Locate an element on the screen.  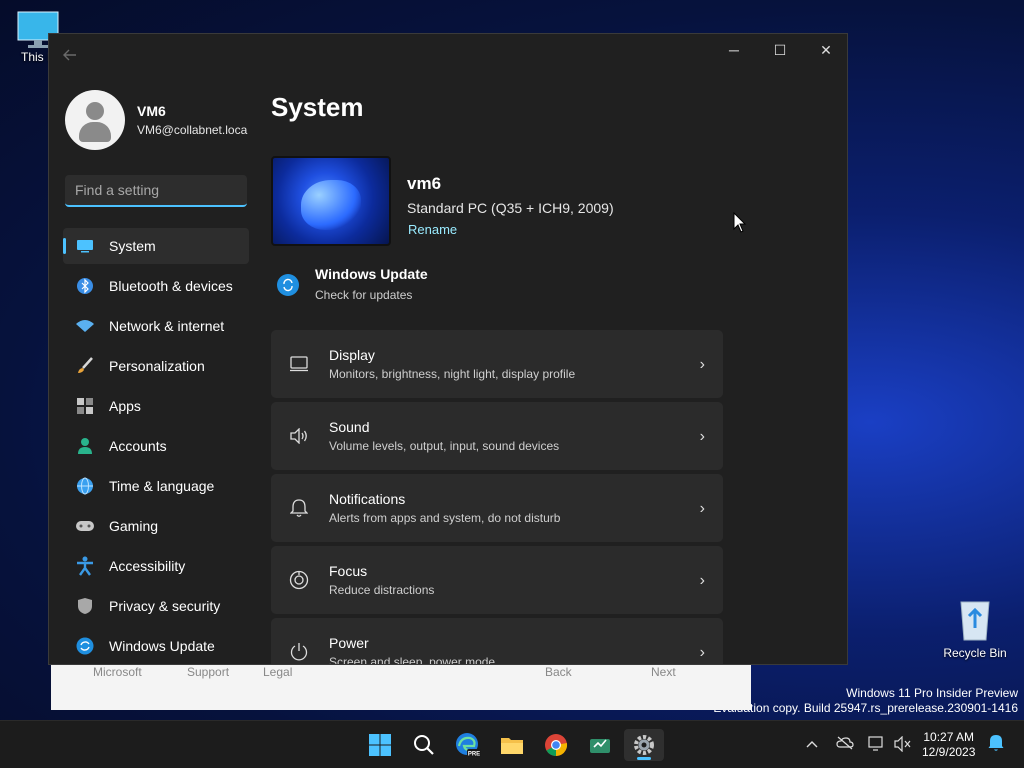
power-icon is located at coordinates (299, 652).